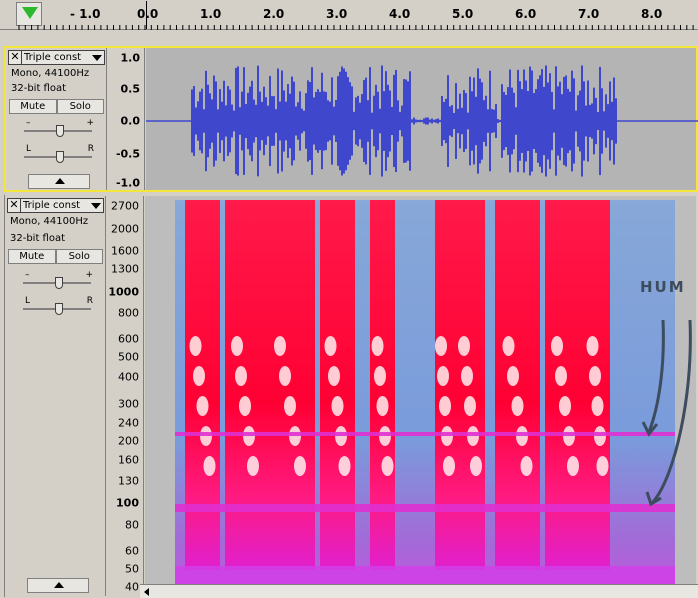 The image size is (698, 598). What do you see at coordinates (132, 569) in the screenshot?
I see `scale-label: 50` at bounding box center [132, 569].